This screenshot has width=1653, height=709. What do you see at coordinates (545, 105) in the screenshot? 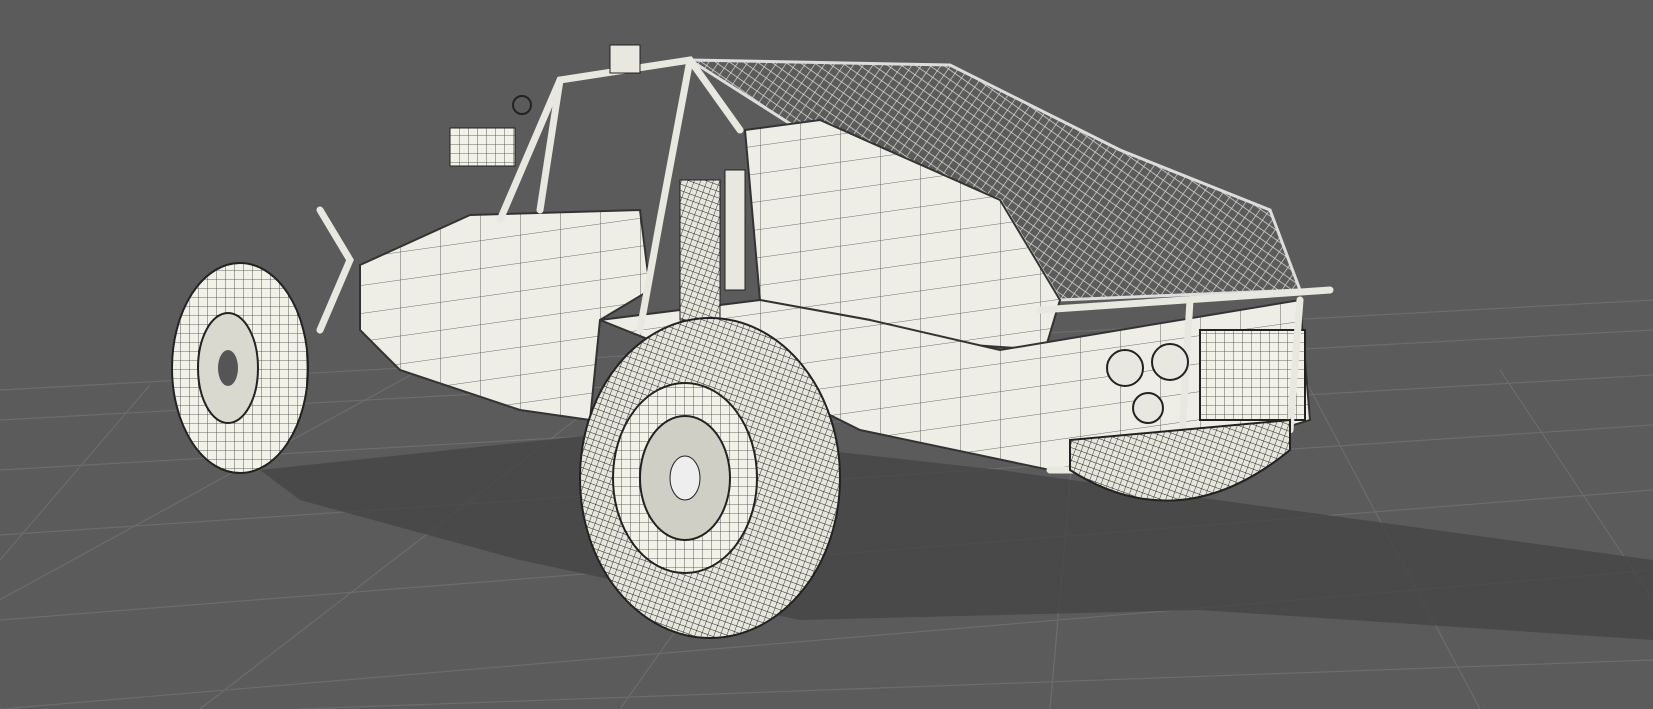
I see `mounted-equipment` at bounding box center [545, 105].